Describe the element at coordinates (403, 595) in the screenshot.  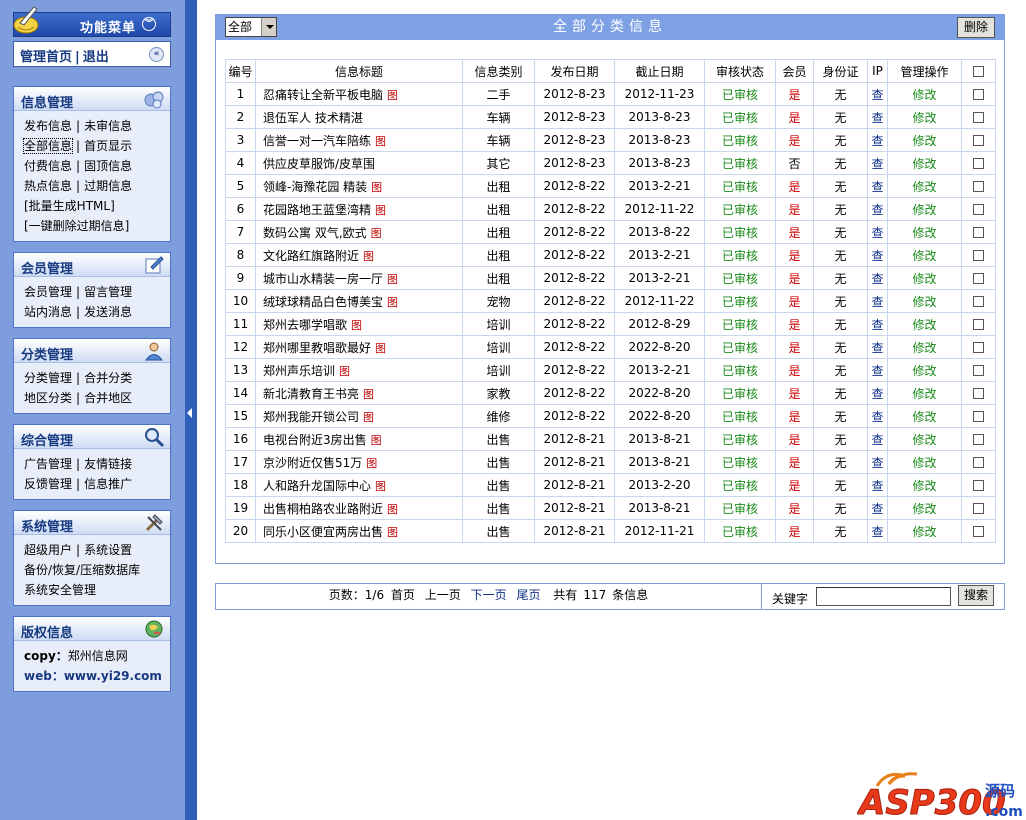
I see `first-page-link: 首页` at that location.